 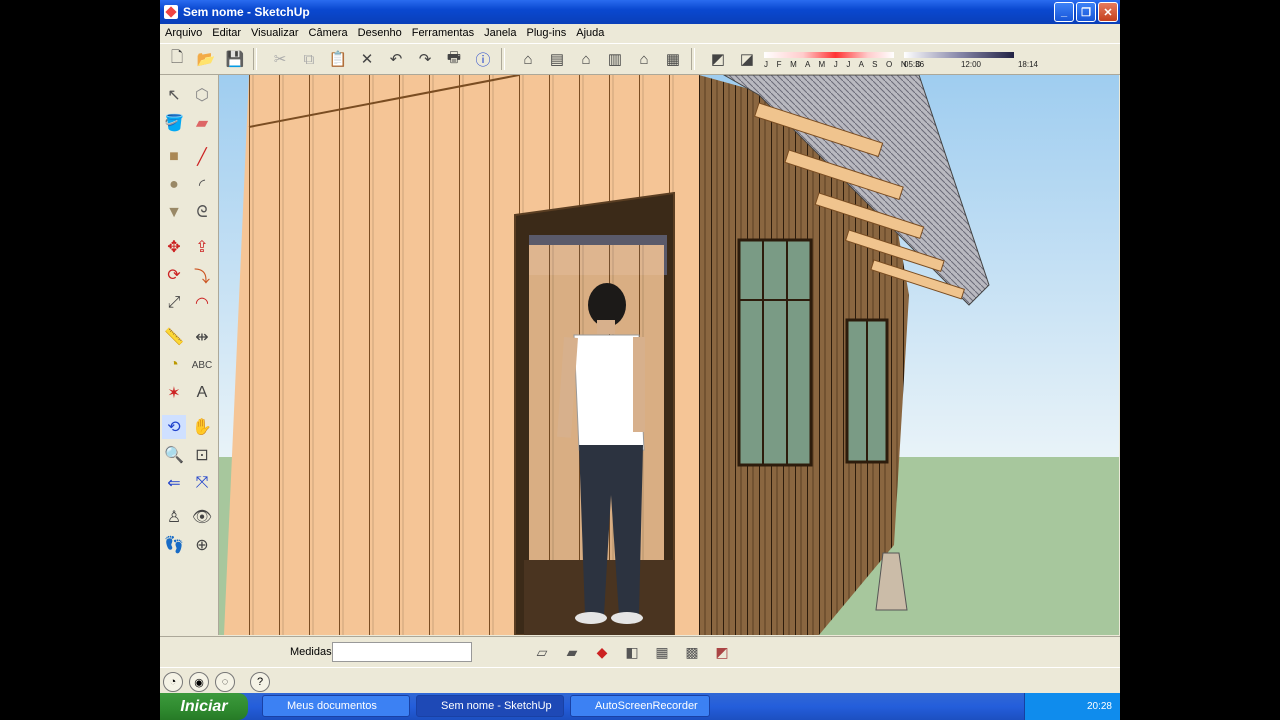 What do you see at coordinates (586, 59) in the screenshot?
I see `front-view-icon: ⌂` at bounding box center [586, 59].